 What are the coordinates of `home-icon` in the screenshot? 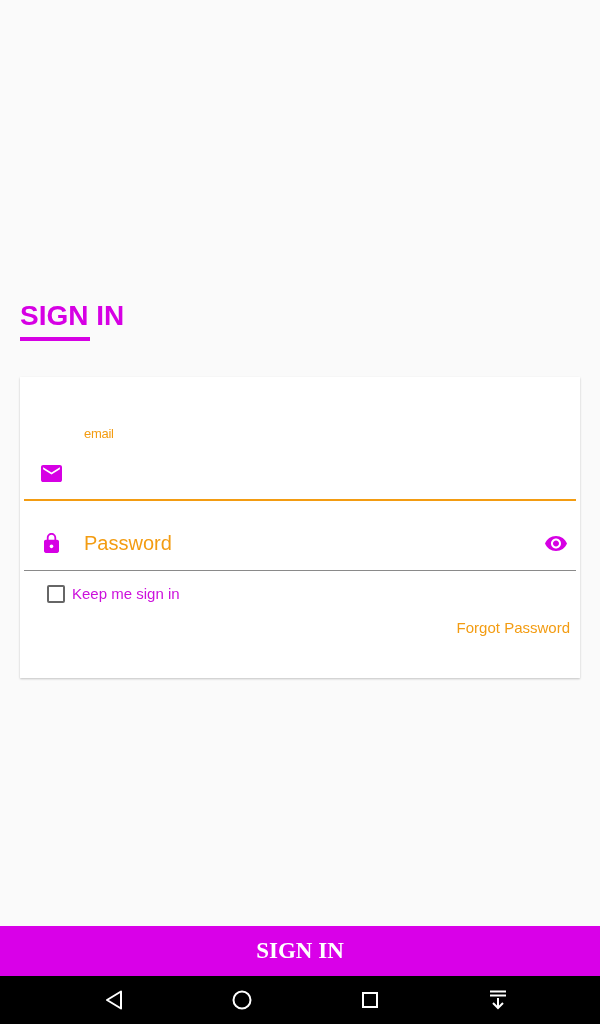 It's located at (242, 1000).